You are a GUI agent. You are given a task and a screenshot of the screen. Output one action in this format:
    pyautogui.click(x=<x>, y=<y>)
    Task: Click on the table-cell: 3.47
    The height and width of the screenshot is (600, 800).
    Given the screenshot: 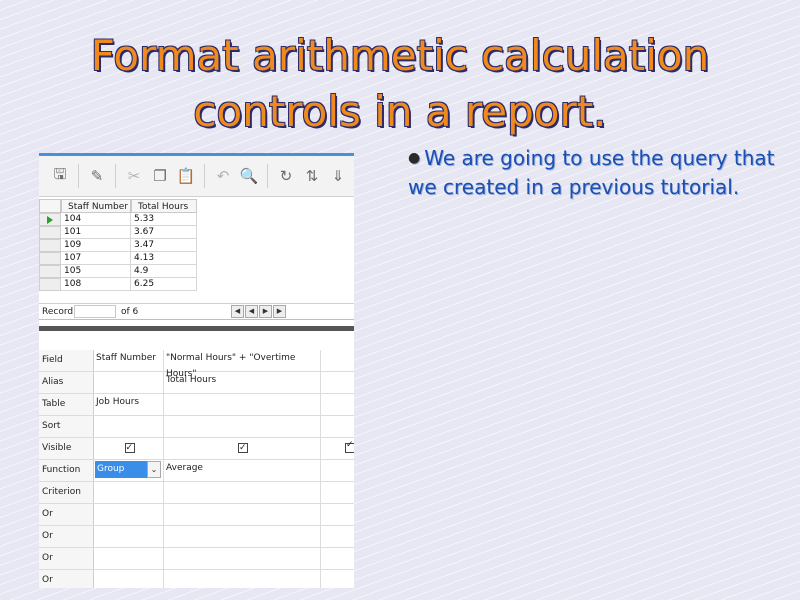 What is the action you would take?
    pyautogui.click(x=164, y=245)
    